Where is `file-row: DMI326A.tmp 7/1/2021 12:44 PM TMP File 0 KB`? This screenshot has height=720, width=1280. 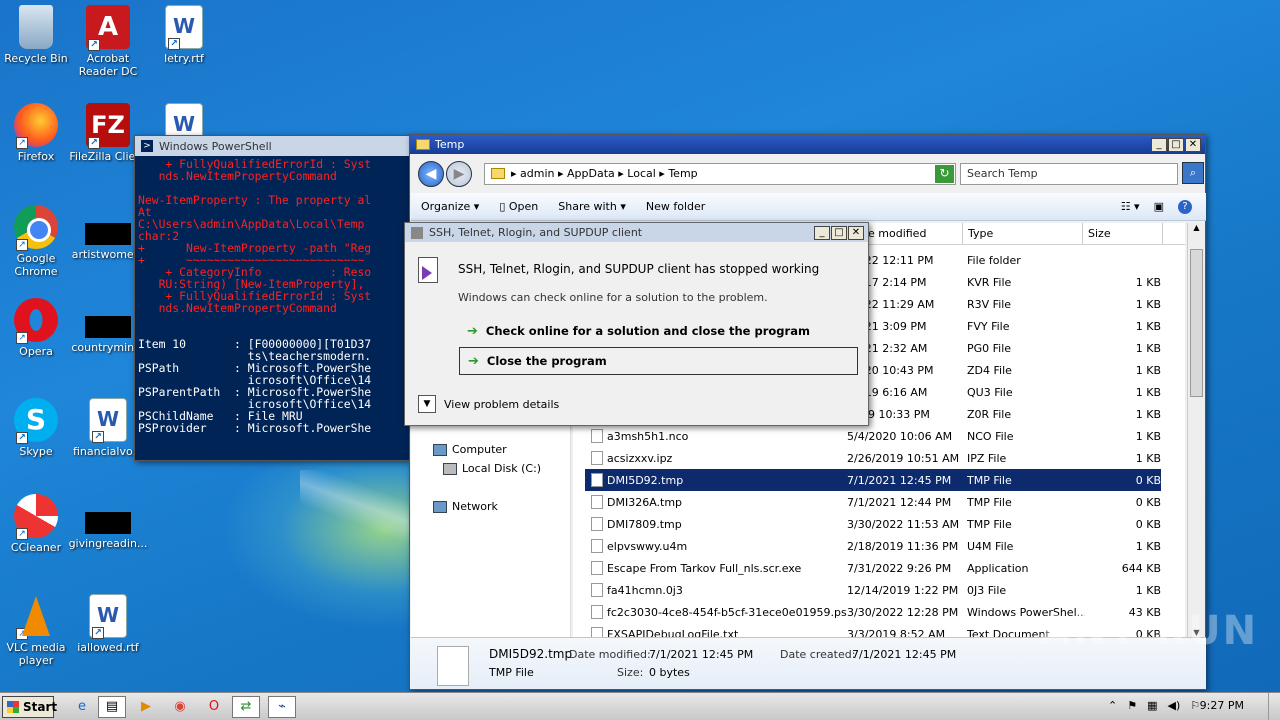 file-row: DMI326A.tmp 7/1/2021 12:44 PM TMP File 0 KB is located at coordinates (873, 502).